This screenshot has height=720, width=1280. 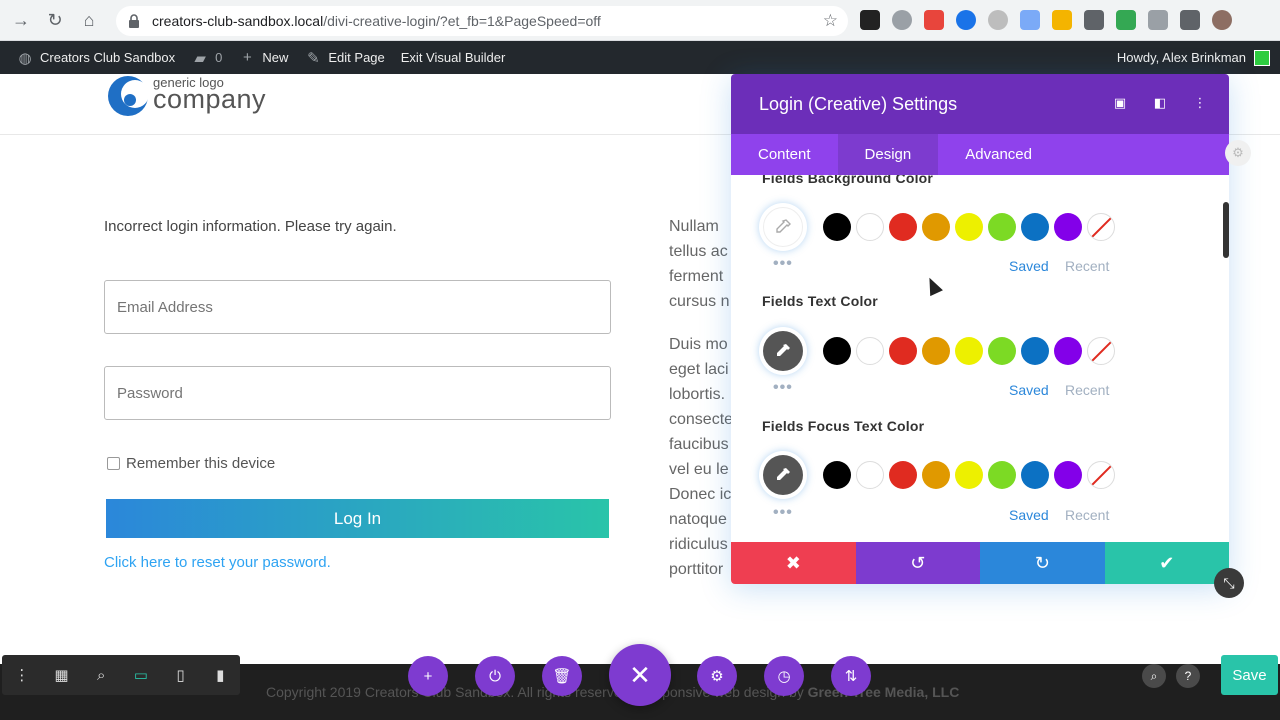 I want to click on phone-view-icon: ▮, so click(x=220, y=675).